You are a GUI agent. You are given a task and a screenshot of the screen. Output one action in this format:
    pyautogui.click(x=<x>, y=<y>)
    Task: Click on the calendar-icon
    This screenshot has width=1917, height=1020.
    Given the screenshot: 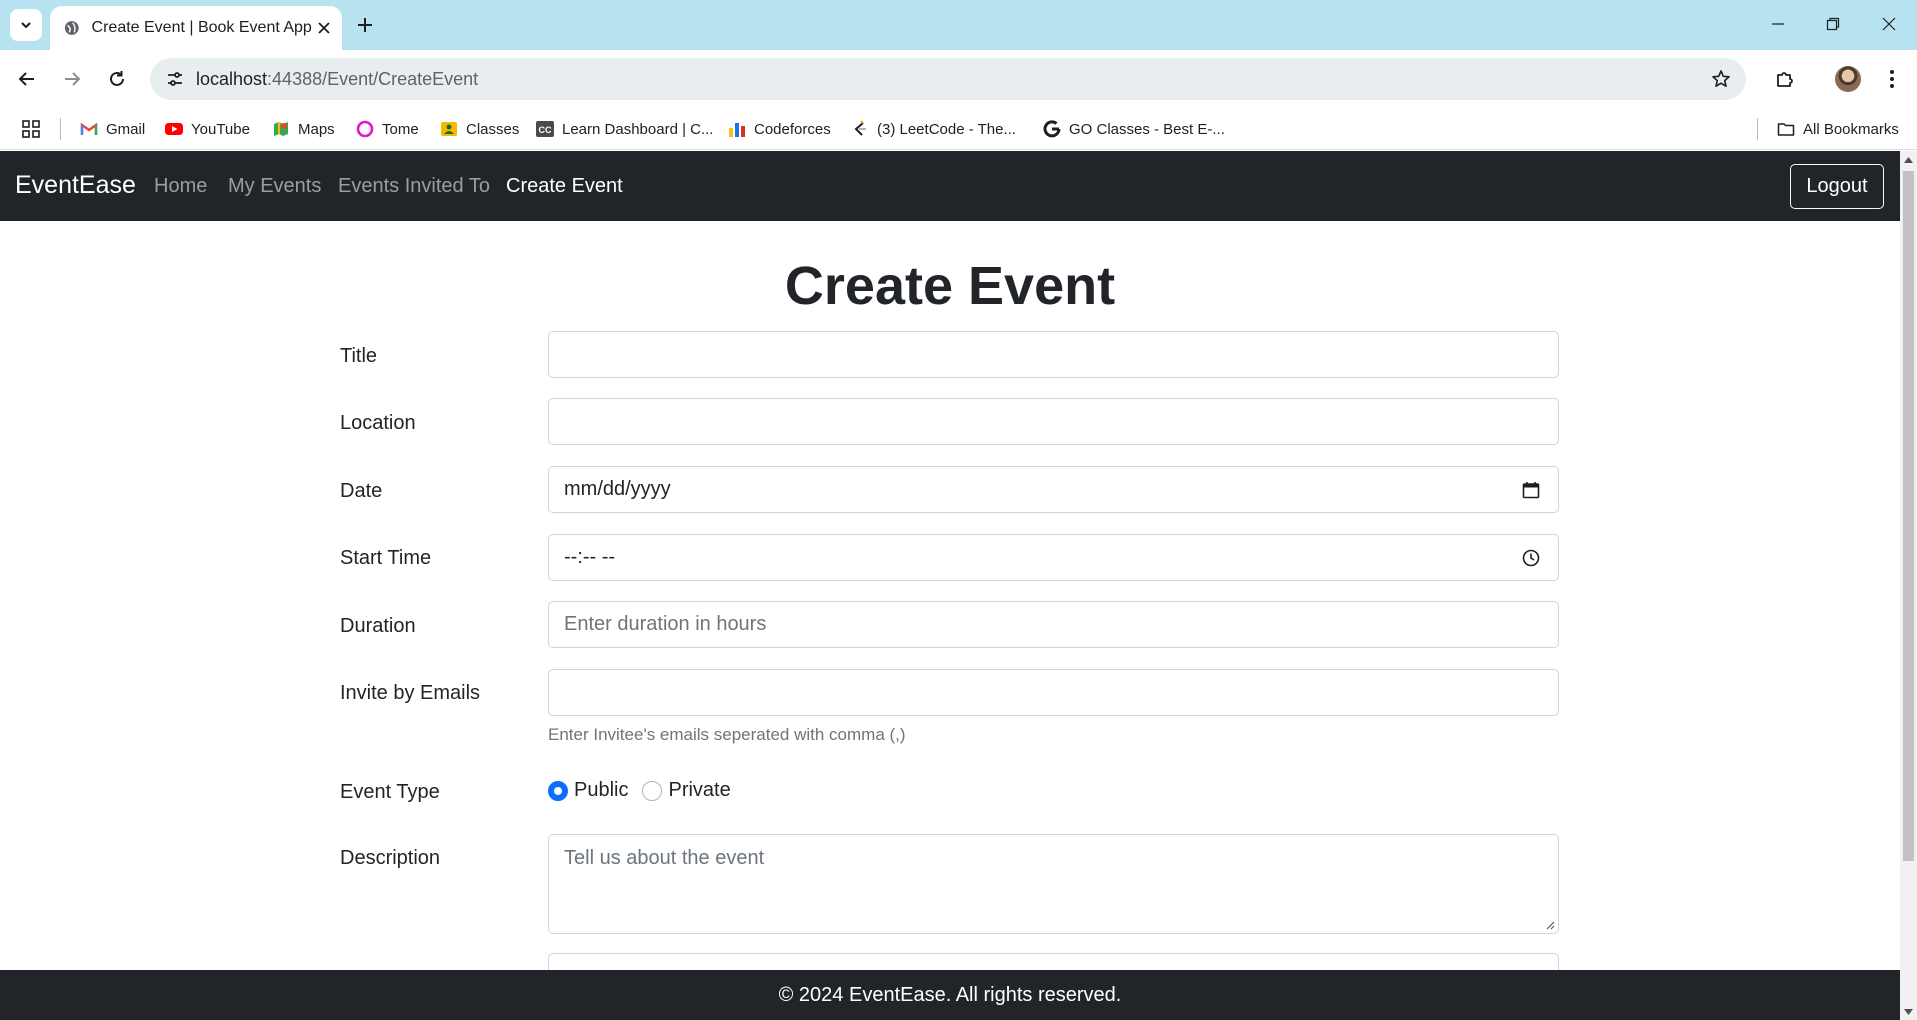 What is the action you would take?
    pyautogui.click(x=1531, y=490)
    